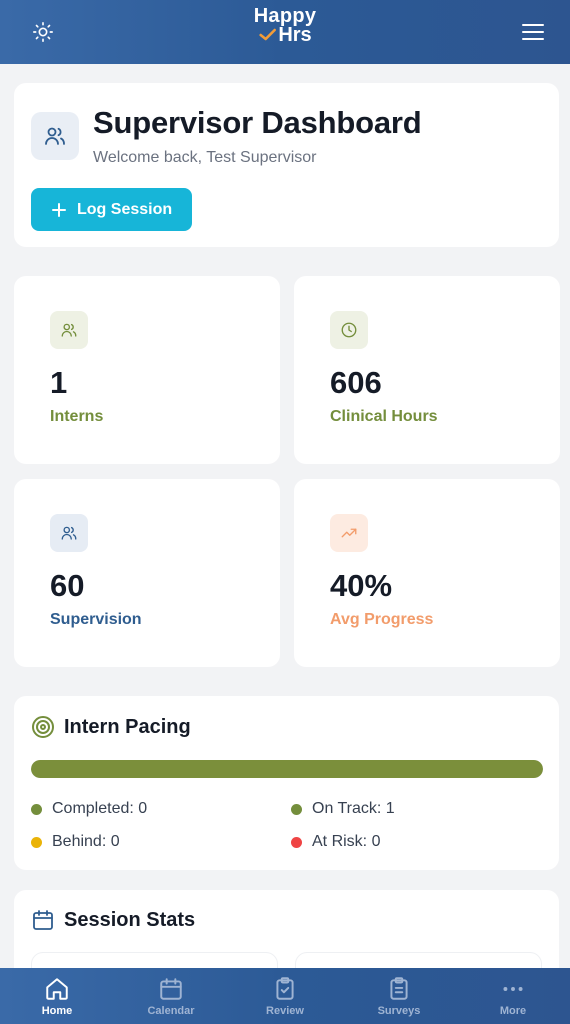 Image resolution: width=570 pixels, height=1024 pixels. What do you see at coordinates (427, 573) in the screenshot?
I see `stat-card-avg-progress: 40% Avg Progress` at bounding box center [427, 573].